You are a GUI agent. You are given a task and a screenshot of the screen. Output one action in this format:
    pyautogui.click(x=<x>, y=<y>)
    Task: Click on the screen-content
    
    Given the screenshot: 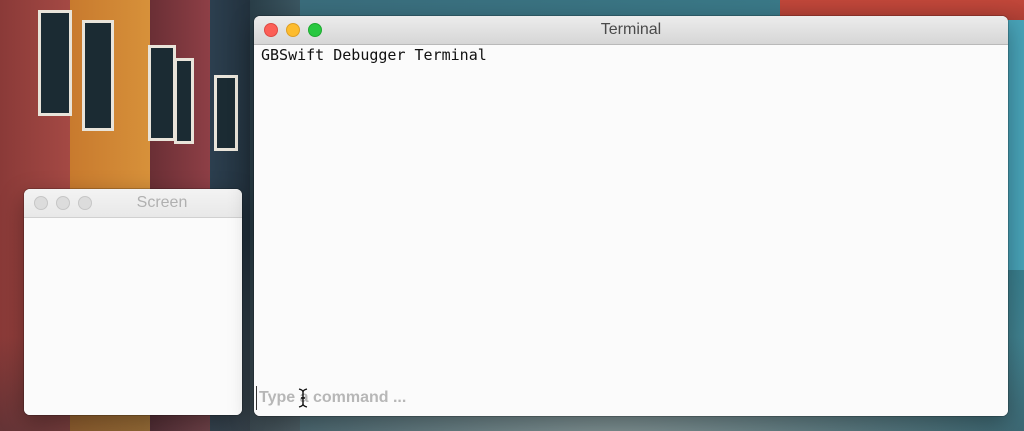 What is the action you would take?
    pyautogui.click(x=133, y=316)
    